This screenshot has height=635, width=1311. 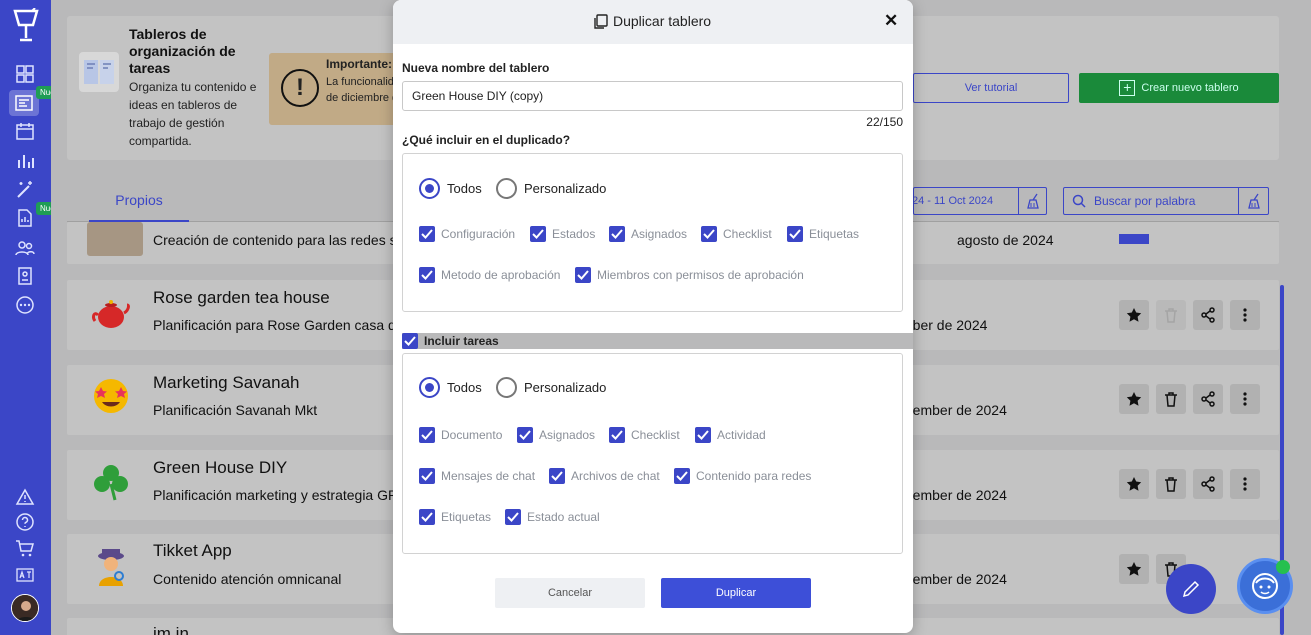 What do you see at coordinates (476, 68) in the screenshot?
I see `board-name-label: Nueva nombre del tablero` at bounding box center [476, 68].